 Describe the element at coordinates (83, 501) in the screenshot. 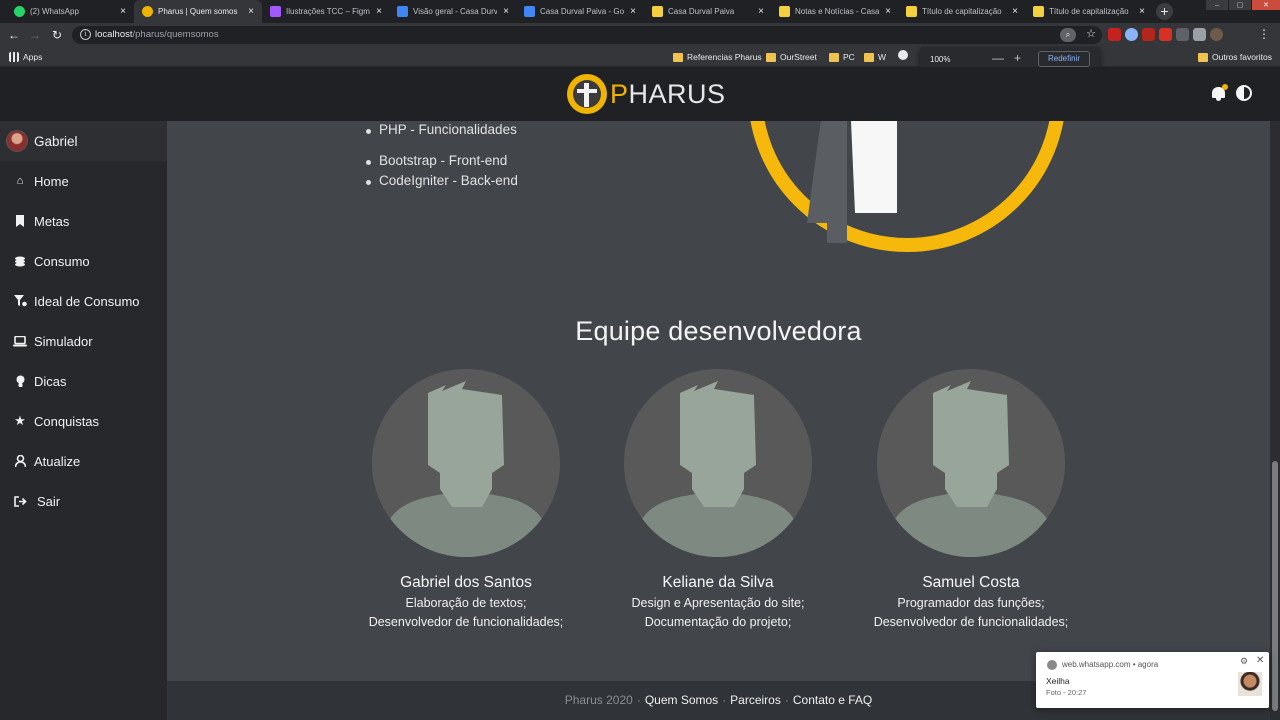

I see `sidebar-item-sair: Sair` at that location.